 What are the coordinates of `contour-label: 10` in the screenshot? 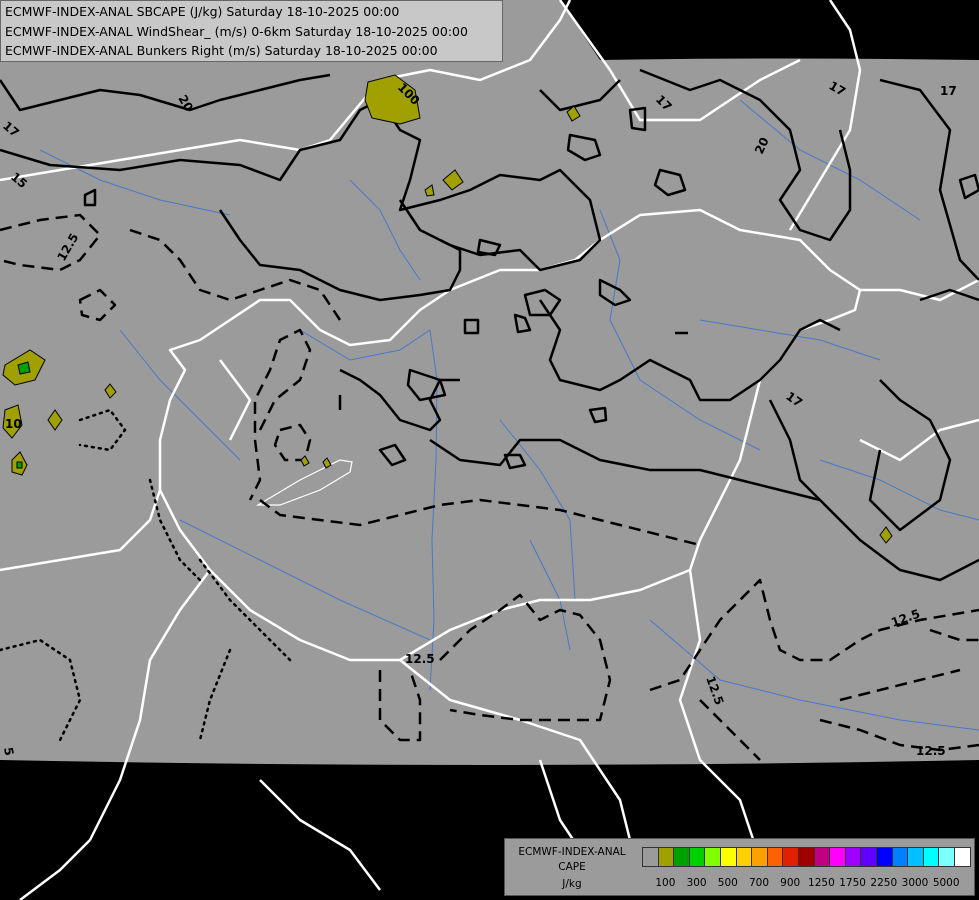 It's located at (13, 424).